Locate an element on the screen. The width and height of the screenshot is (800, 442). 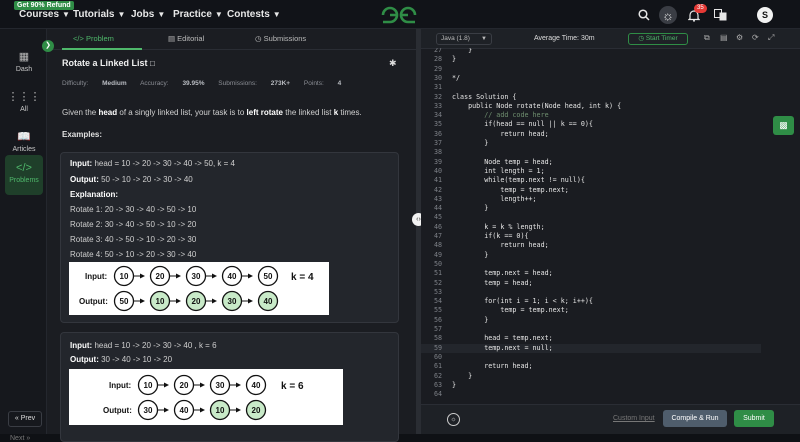
explanation-label: Explanation: is located at coordinates (94, 194).